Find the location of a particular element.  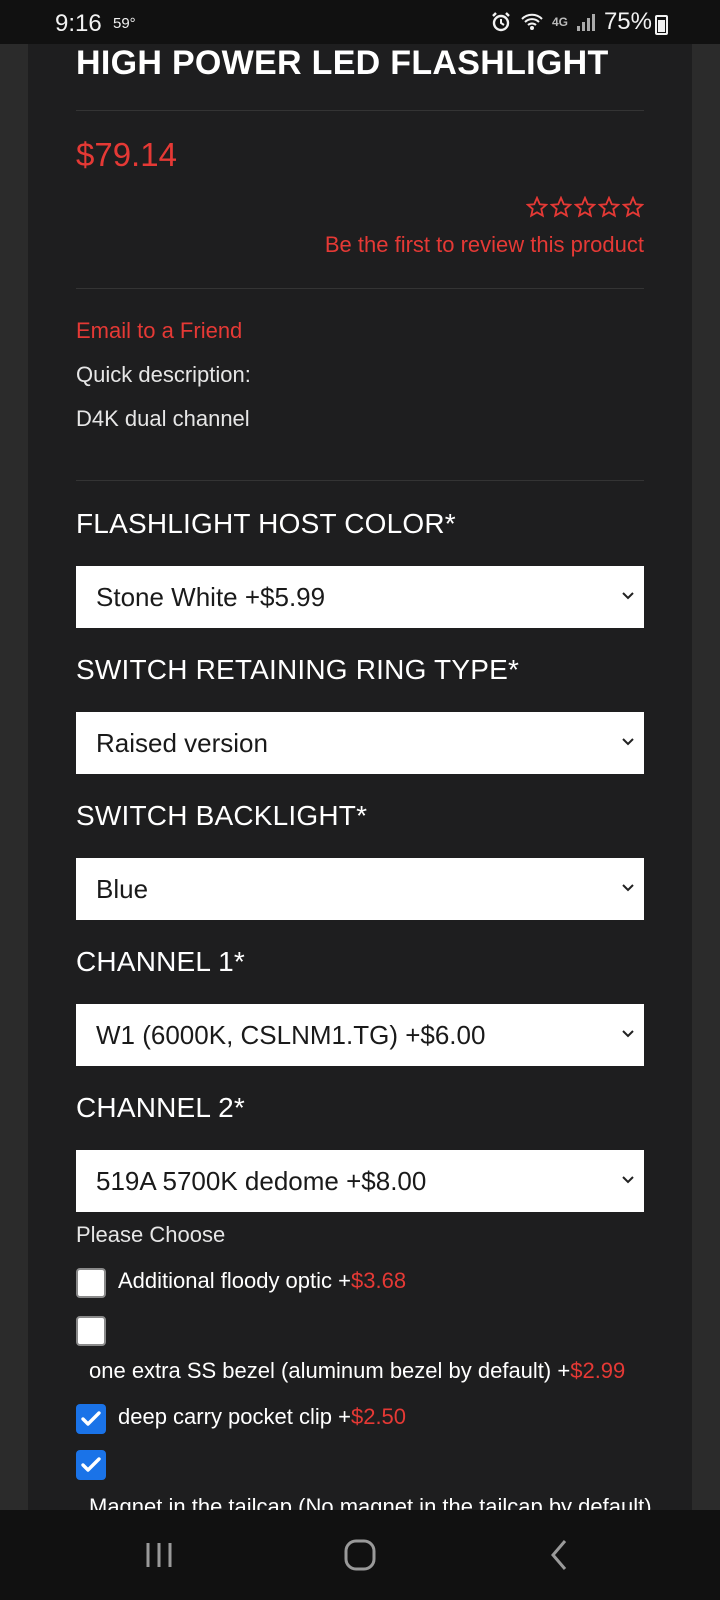

option-label-switch-backlight: SWITCH BACKLIGHT* is located at coordinates (222, 815).